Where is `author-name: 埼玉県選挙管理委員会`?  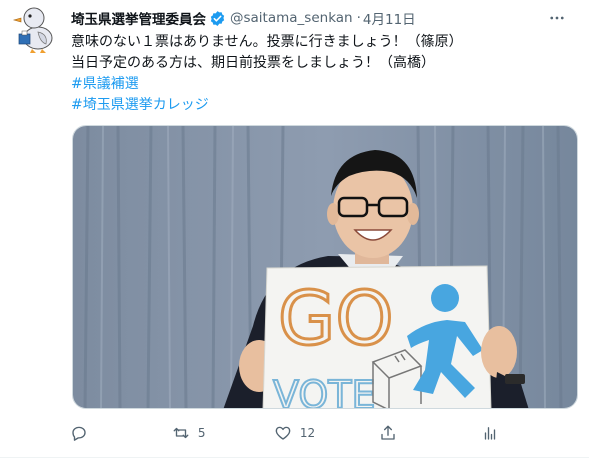 author-name: 埼玉県選挙管理委員会 is located at coordinates (138, 18).